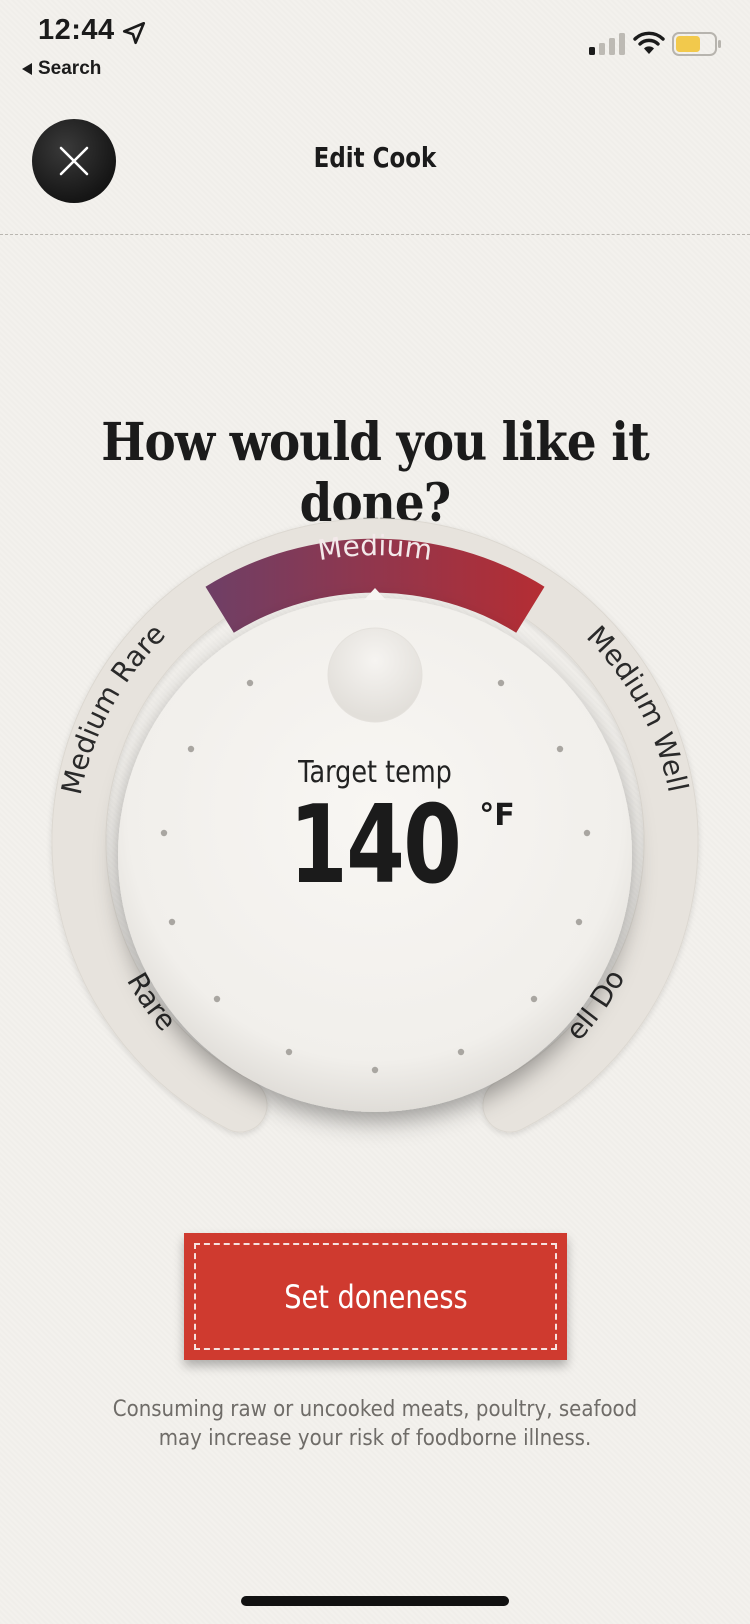 The image size is (750, 1624). Describe the element at coordinates (134, 33) in the screenshot. I see `location-arrow-icon` at that location.